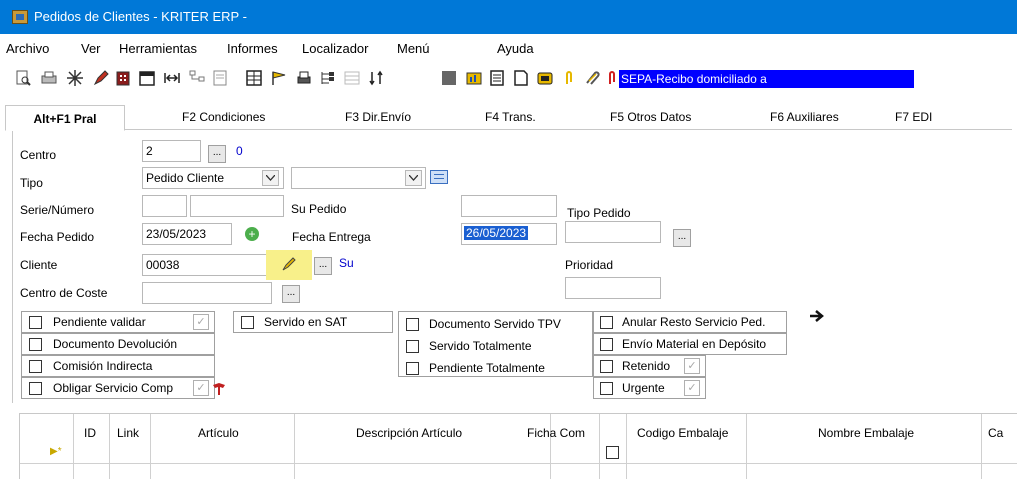 The height and width of the screenshot is (479, 1017). What do you see at coordinates (57, 210) in the screenshot?
I see `serie-label: Serie/Número` at bounding box center [57, 210].